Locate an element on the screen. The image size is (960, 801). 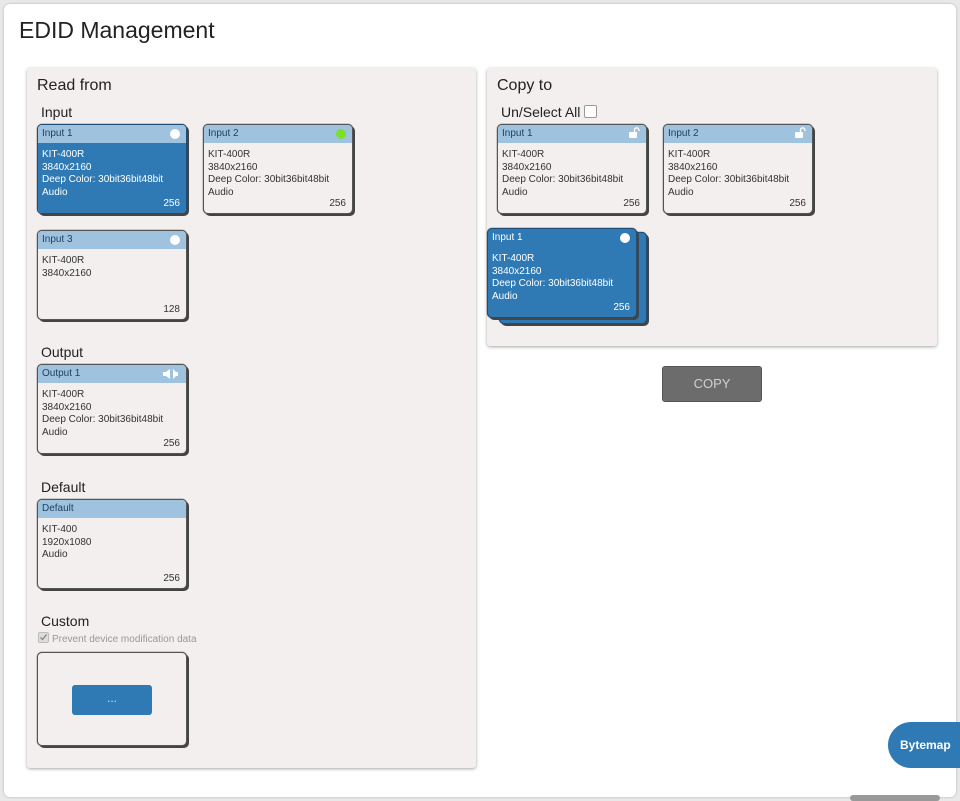
read-default-card: Default KIT-400 1920x1080 Audio 256 is located at coordinates (112, 544).